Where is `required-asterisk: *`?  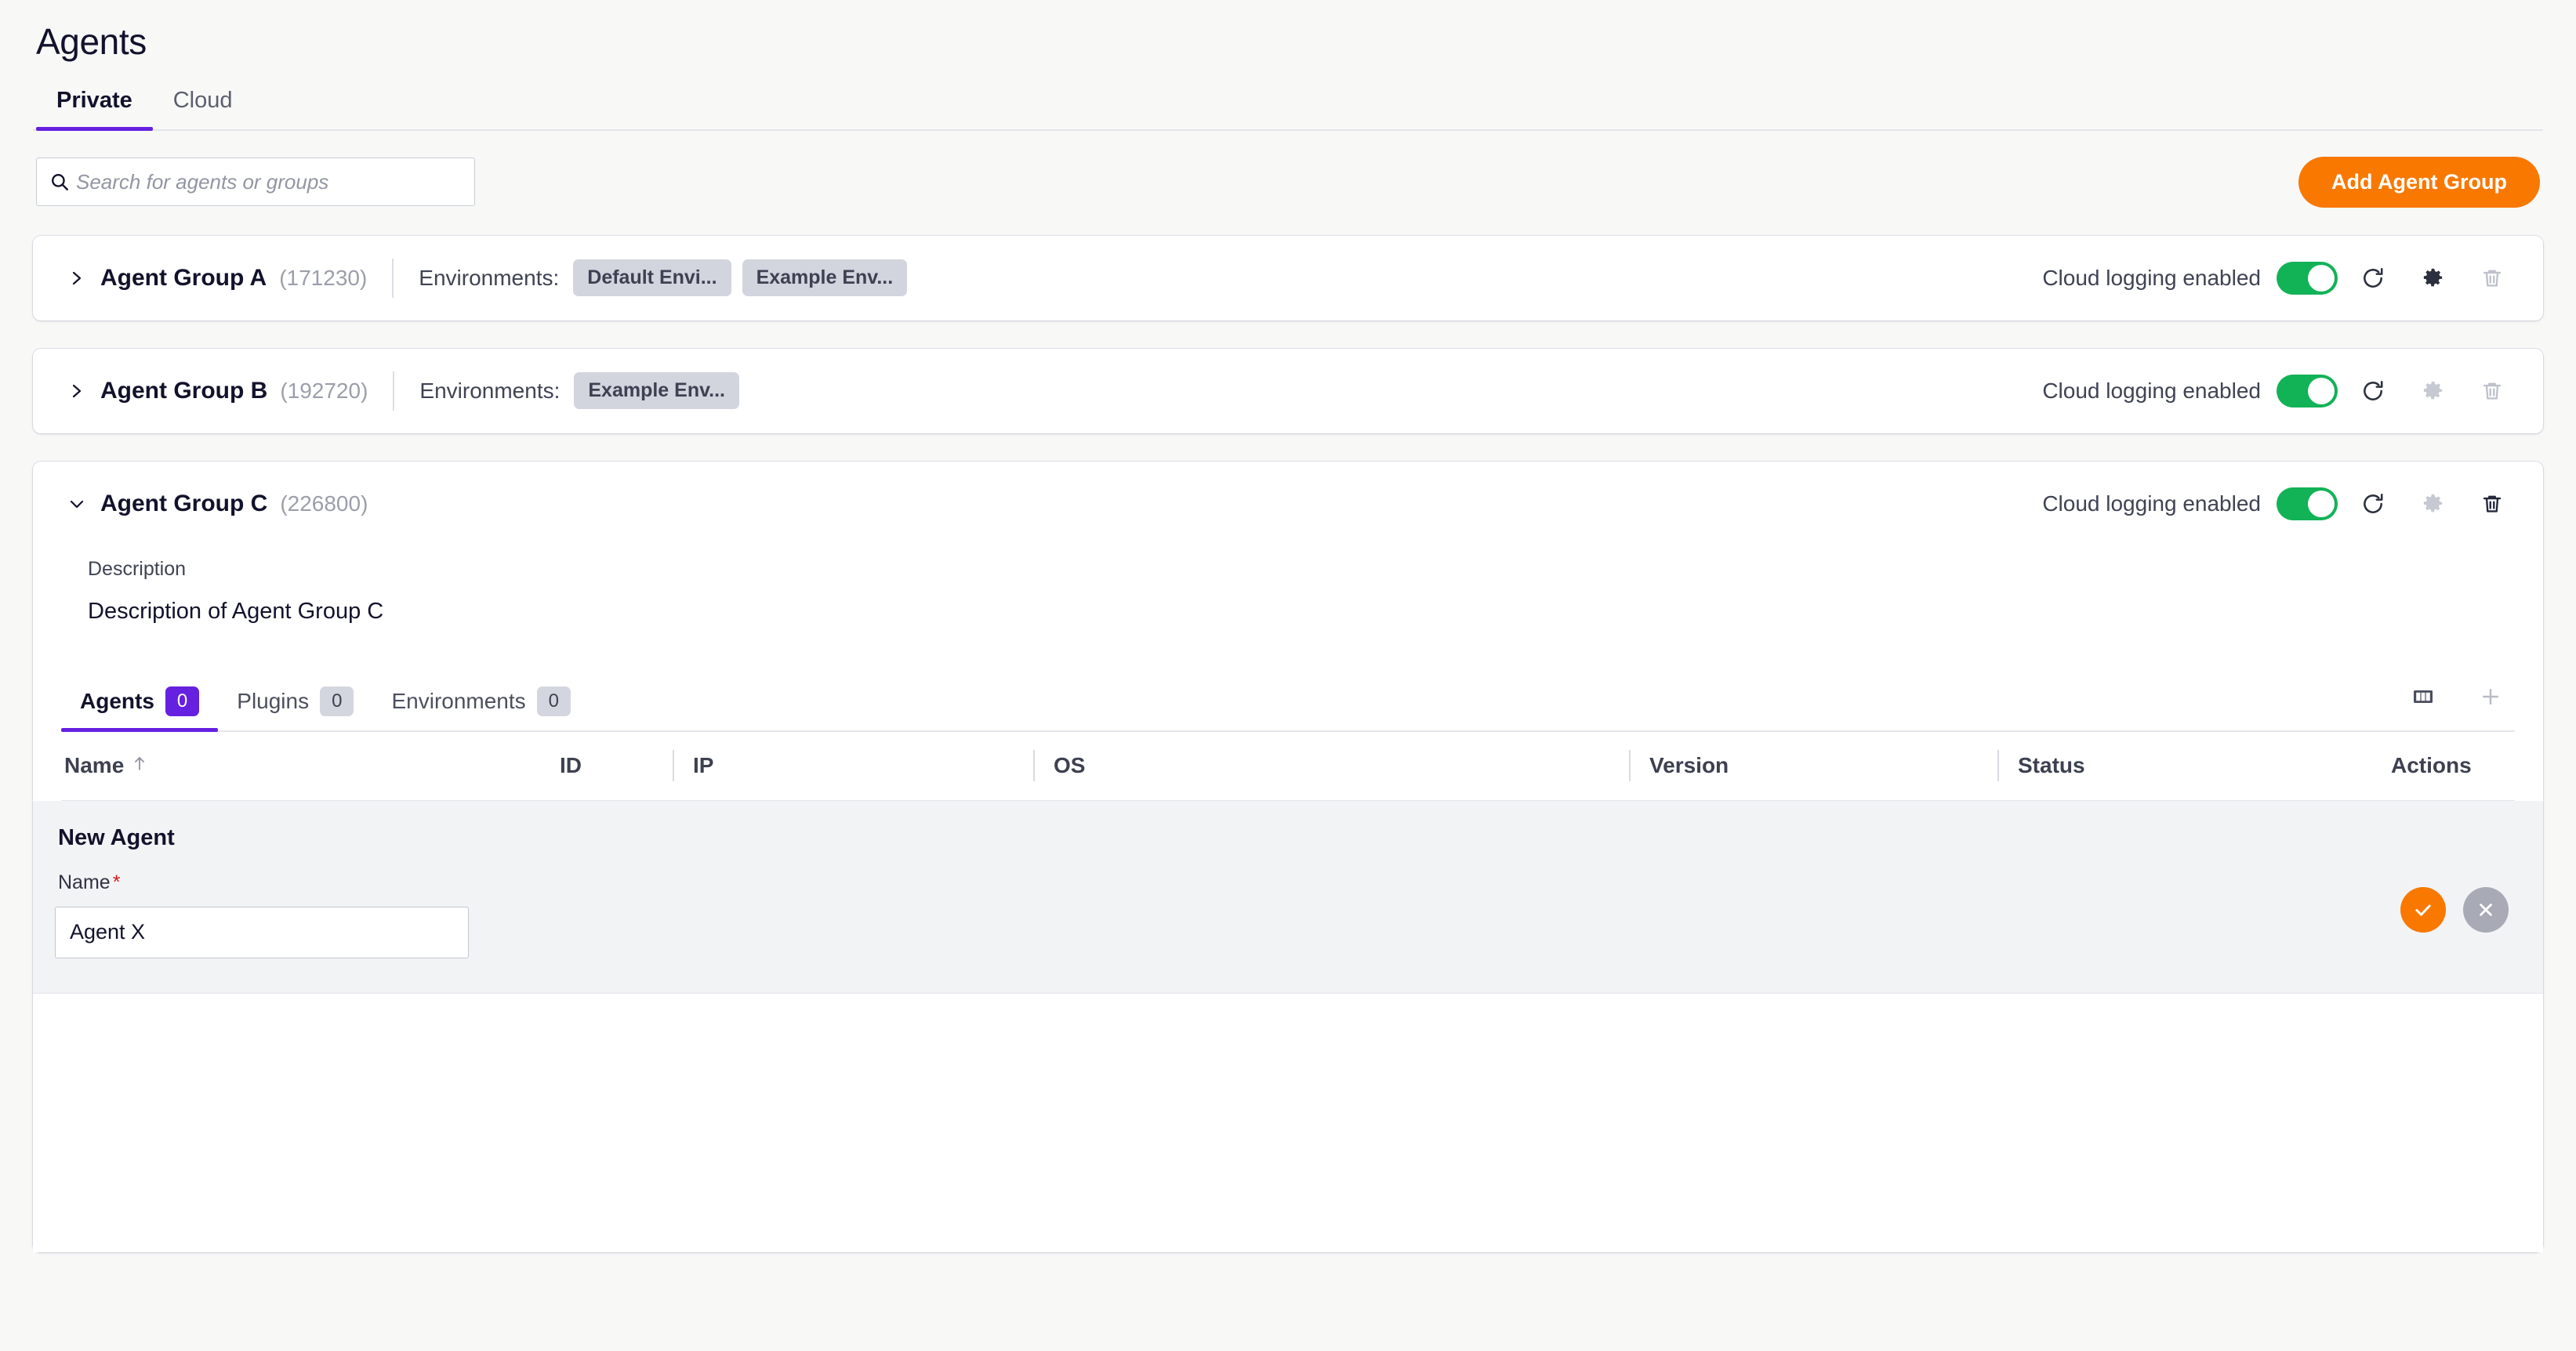
required-asterisk: * is located at coordinates (117, 882).